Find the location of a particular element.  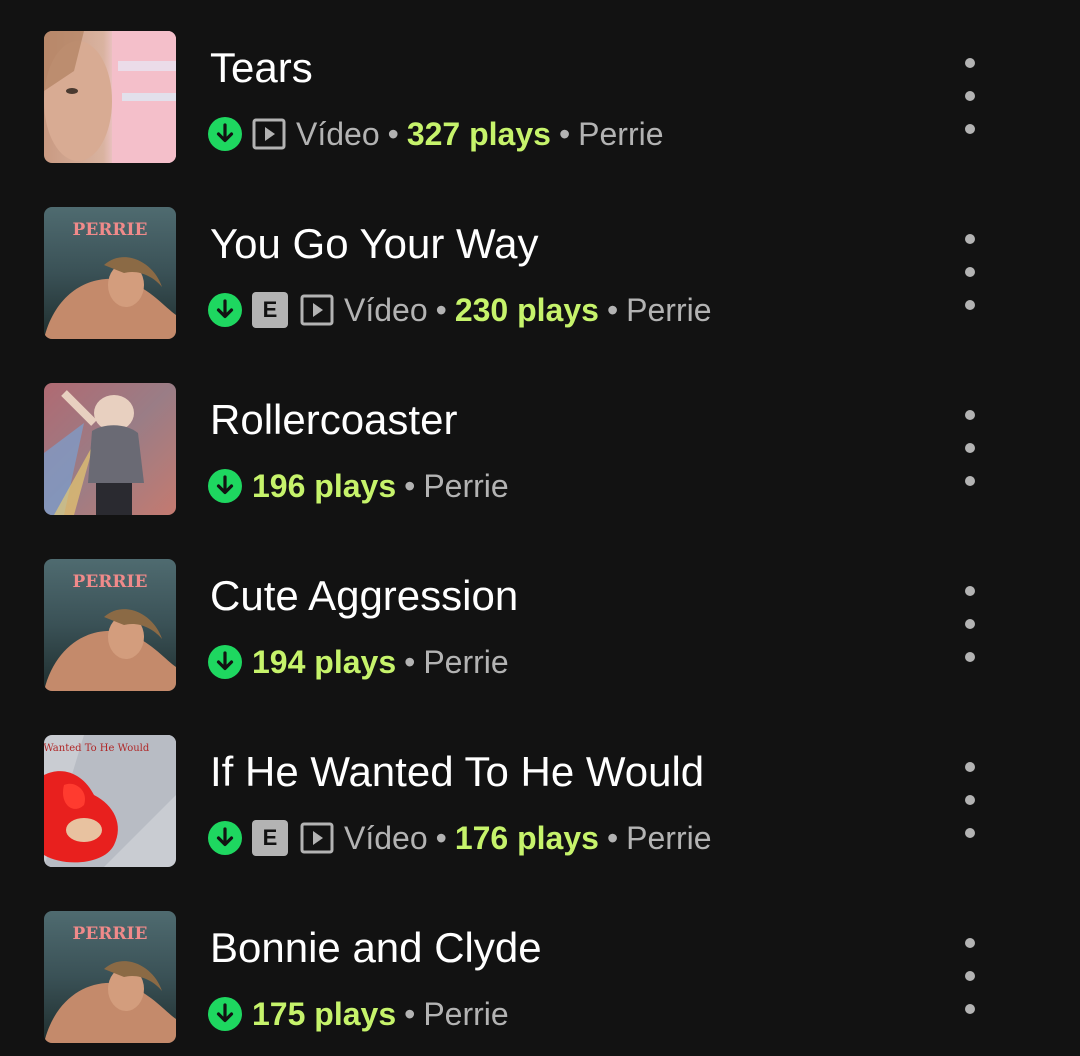

track-meta: 175 plays • Perrie is located at coordinates (358, 1014).